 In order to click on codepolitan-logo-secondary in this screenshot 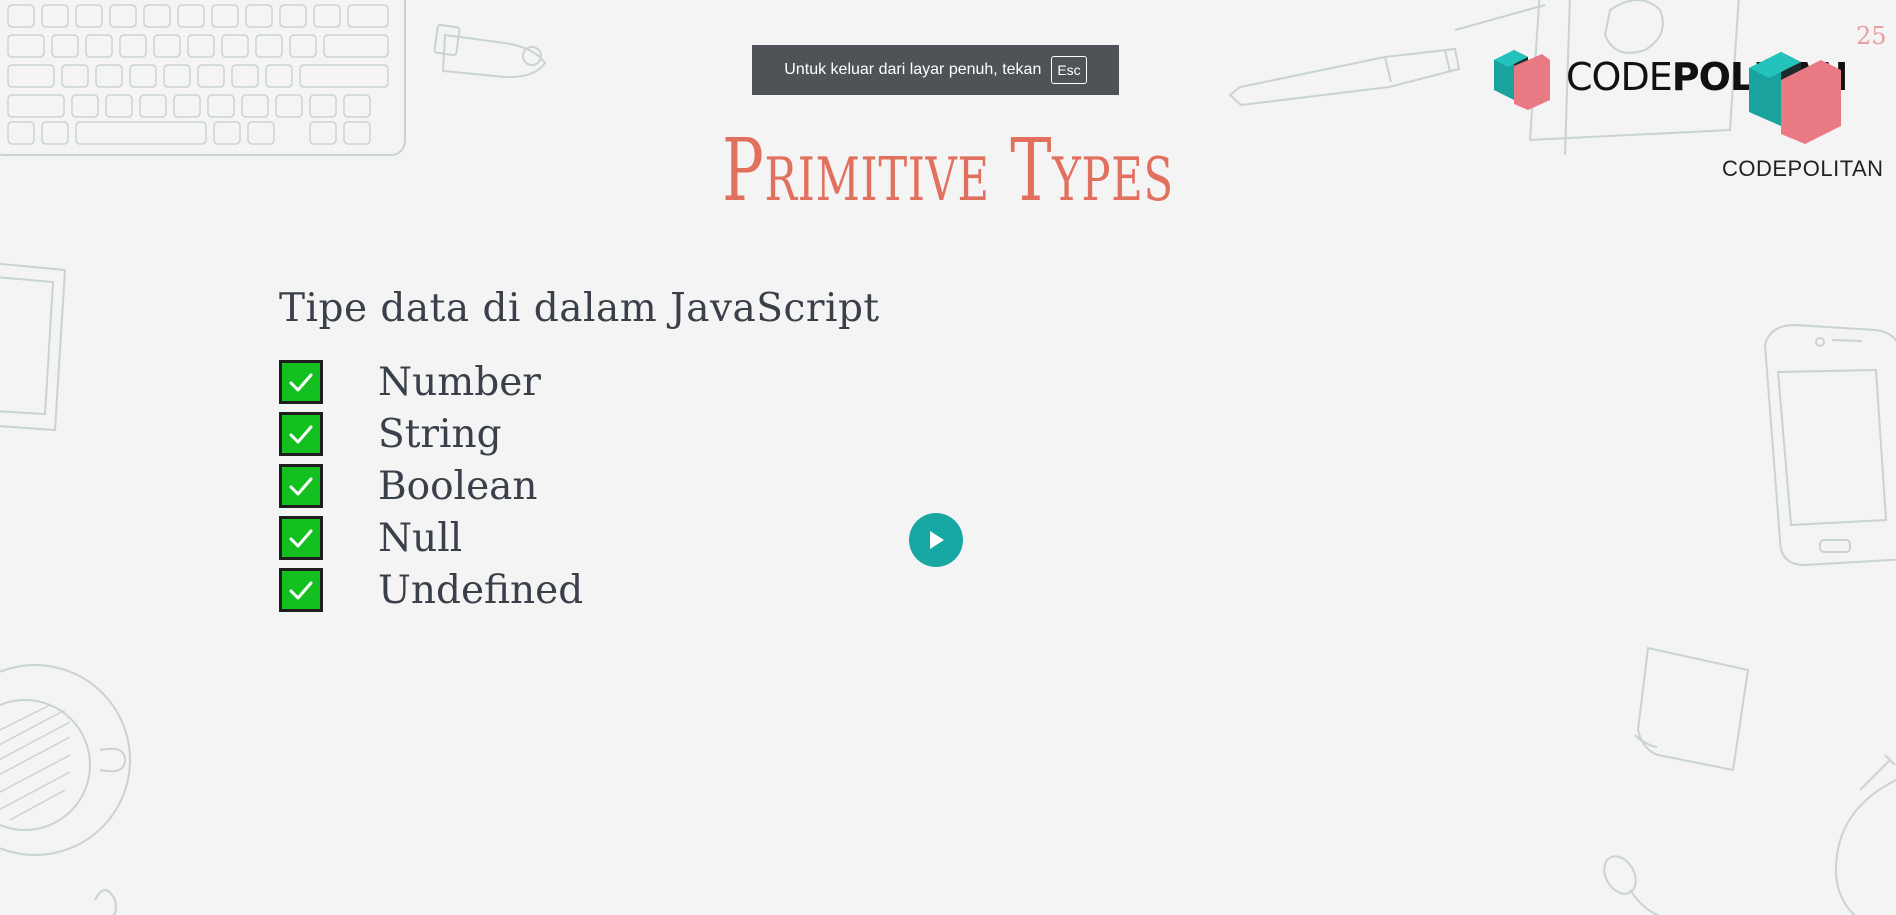, I will do `click(1795, 97)`.